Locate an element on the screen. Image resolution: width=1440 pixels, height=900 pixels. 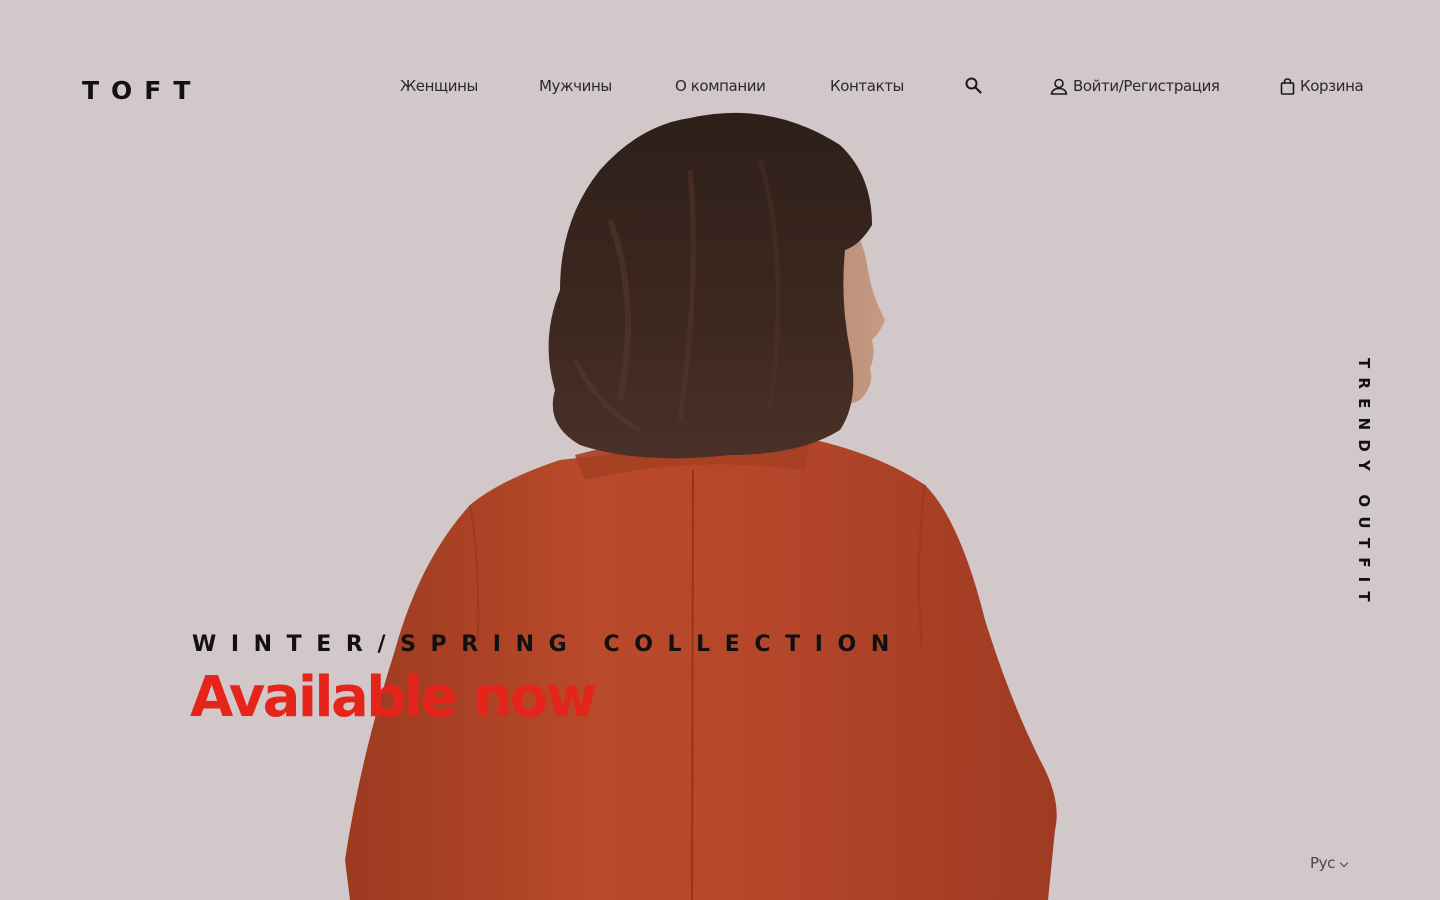
search-icon is located at coordinates (973, 85).